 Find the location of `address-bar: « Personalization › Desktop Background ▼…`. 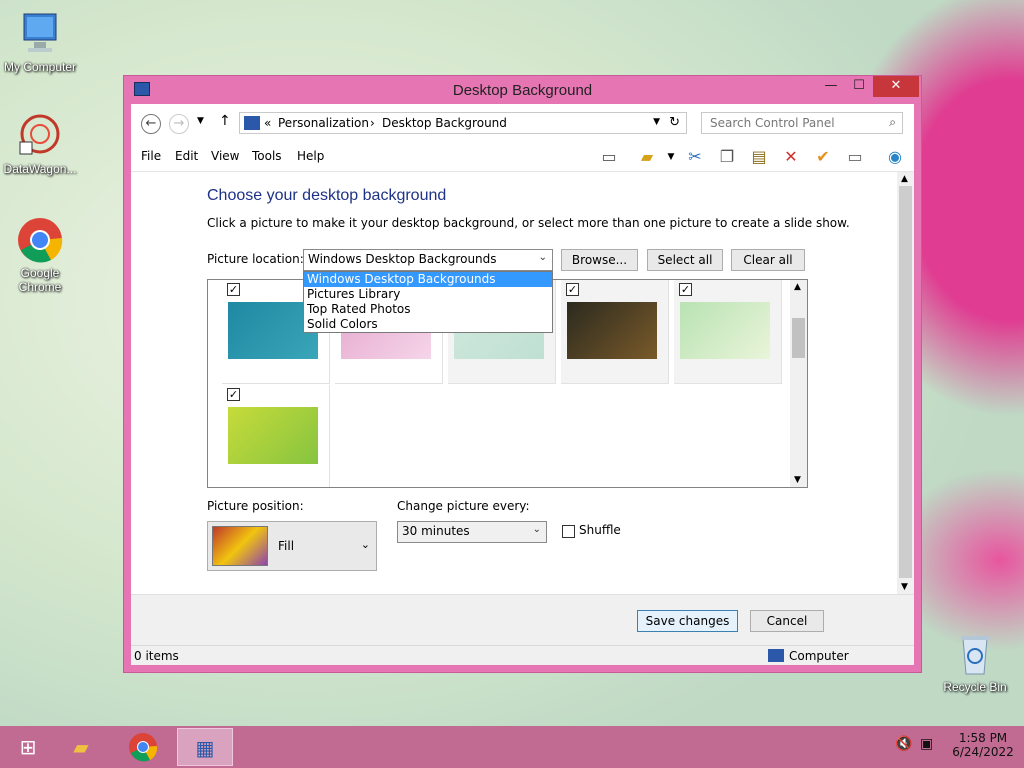

address-bar: « Personalization › Desktop Background ▼… is located at coordinates (463, 123).